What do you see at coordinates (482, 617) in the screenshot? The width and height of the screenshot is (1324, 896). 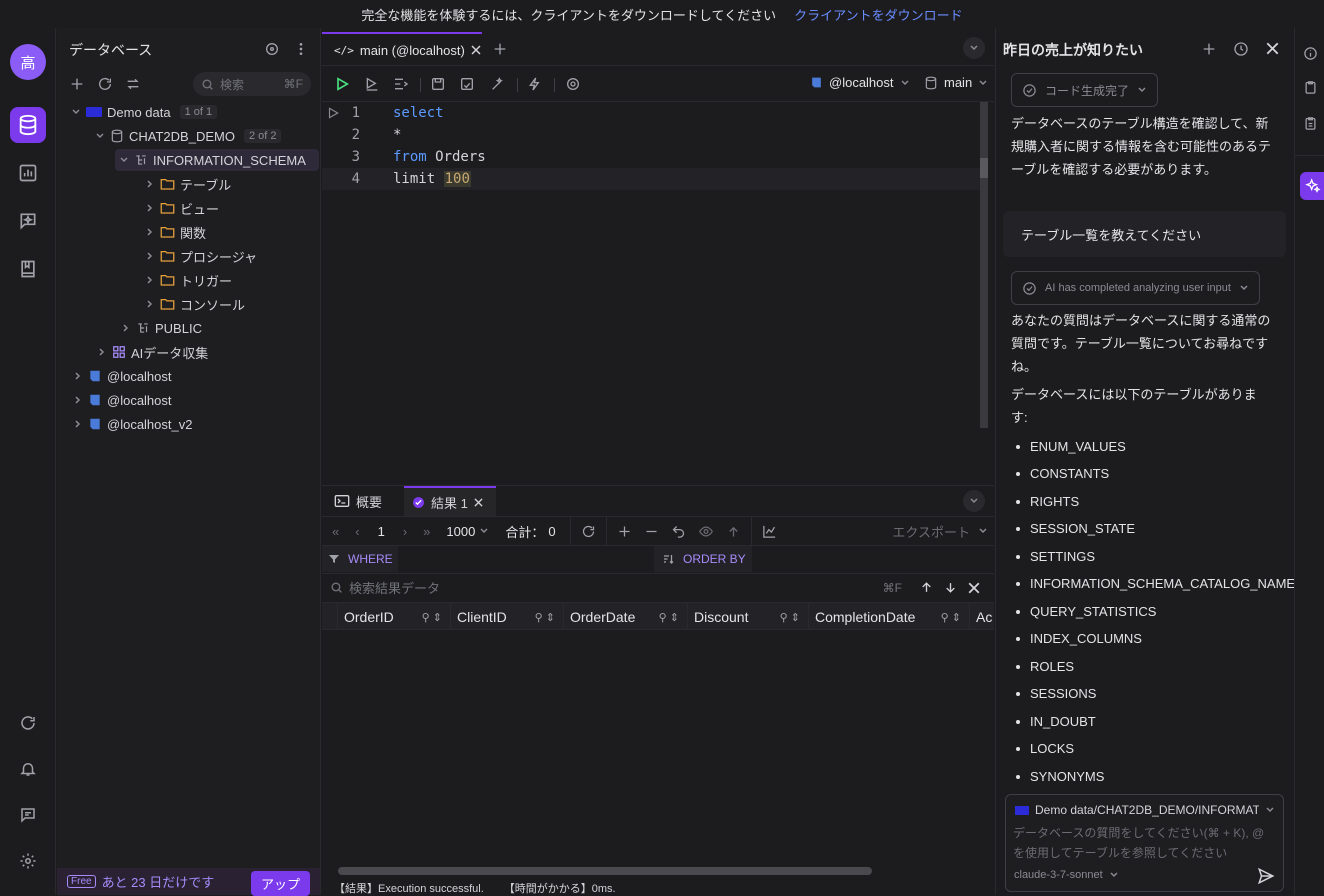 I see `column-label: ClientID` at bounding box center [482, 617].